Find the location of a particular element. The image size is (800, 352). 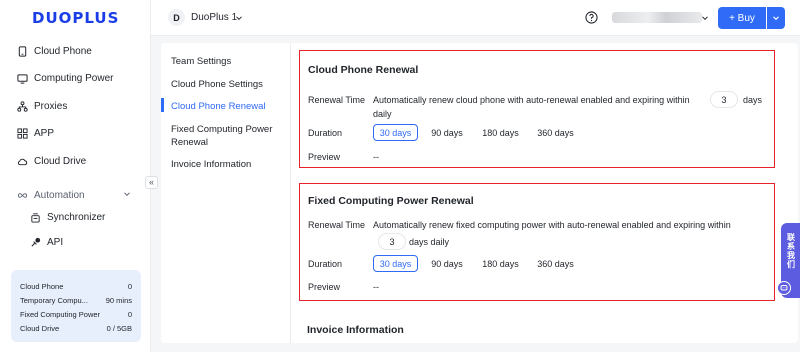

daily-text: daily is located at coordinates (382, 114).